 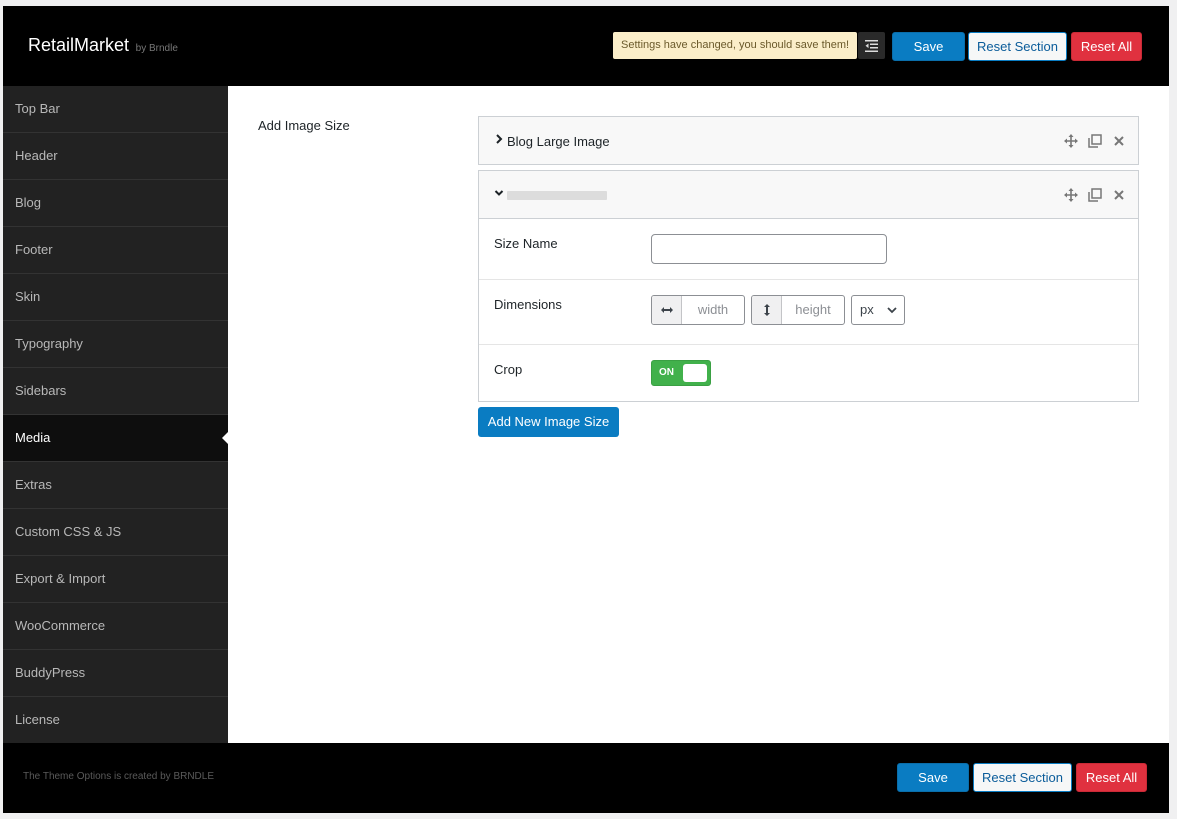 What do you see at coordinates (666, 372) in the screenshot?
I see `toggle-state: ON` at bounding box center [666, 372].